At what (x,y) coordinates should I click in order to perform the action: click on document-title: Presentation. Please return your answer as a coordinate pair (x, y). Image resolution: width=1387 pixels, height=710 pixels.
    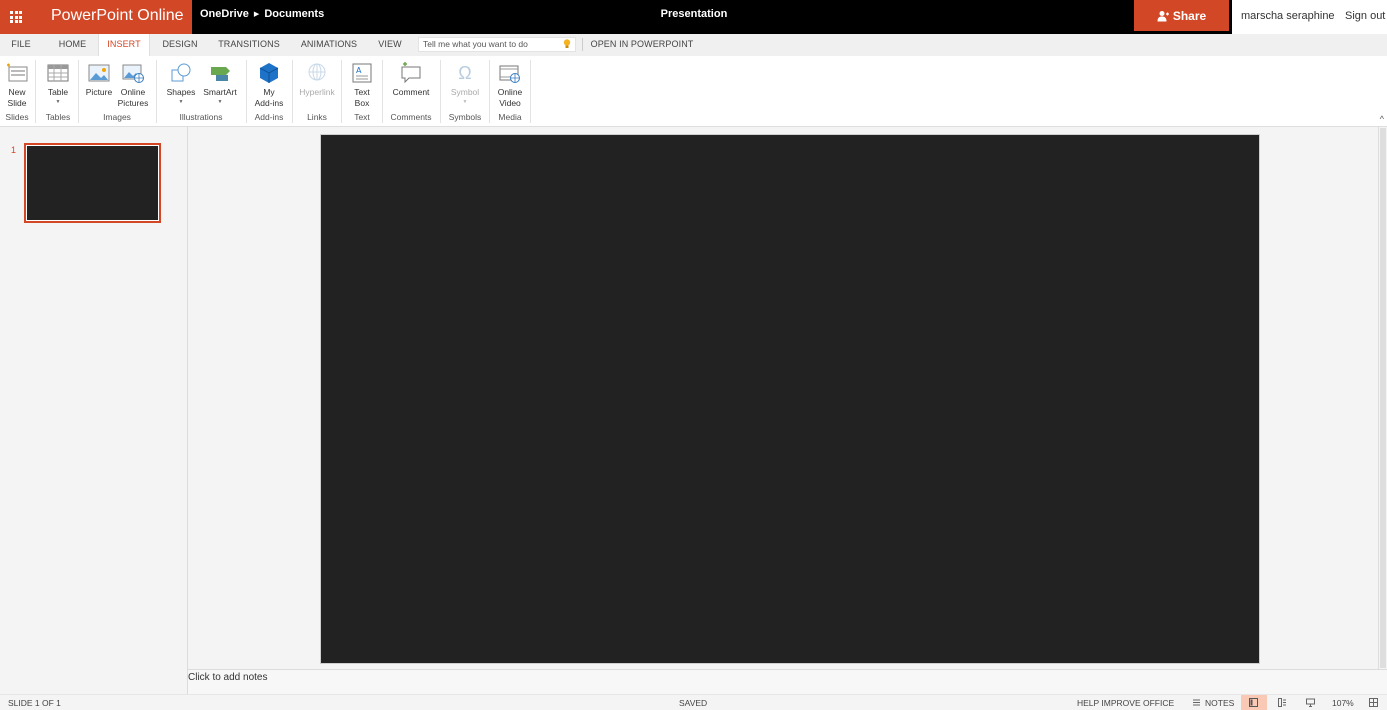
    Looking at the image, I should click on (694, 14).